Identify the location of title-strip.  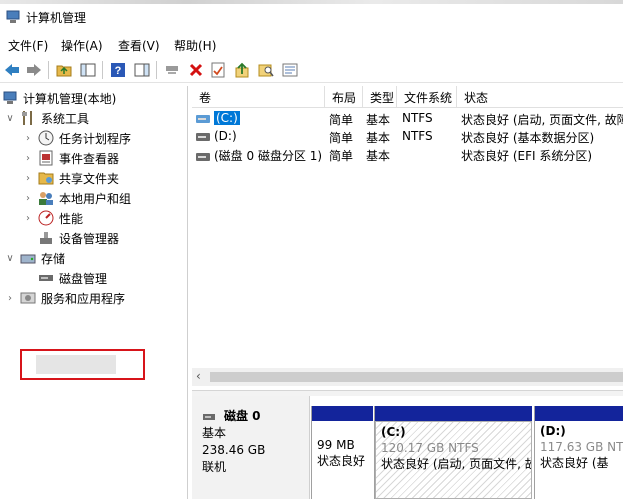
(311, 2).